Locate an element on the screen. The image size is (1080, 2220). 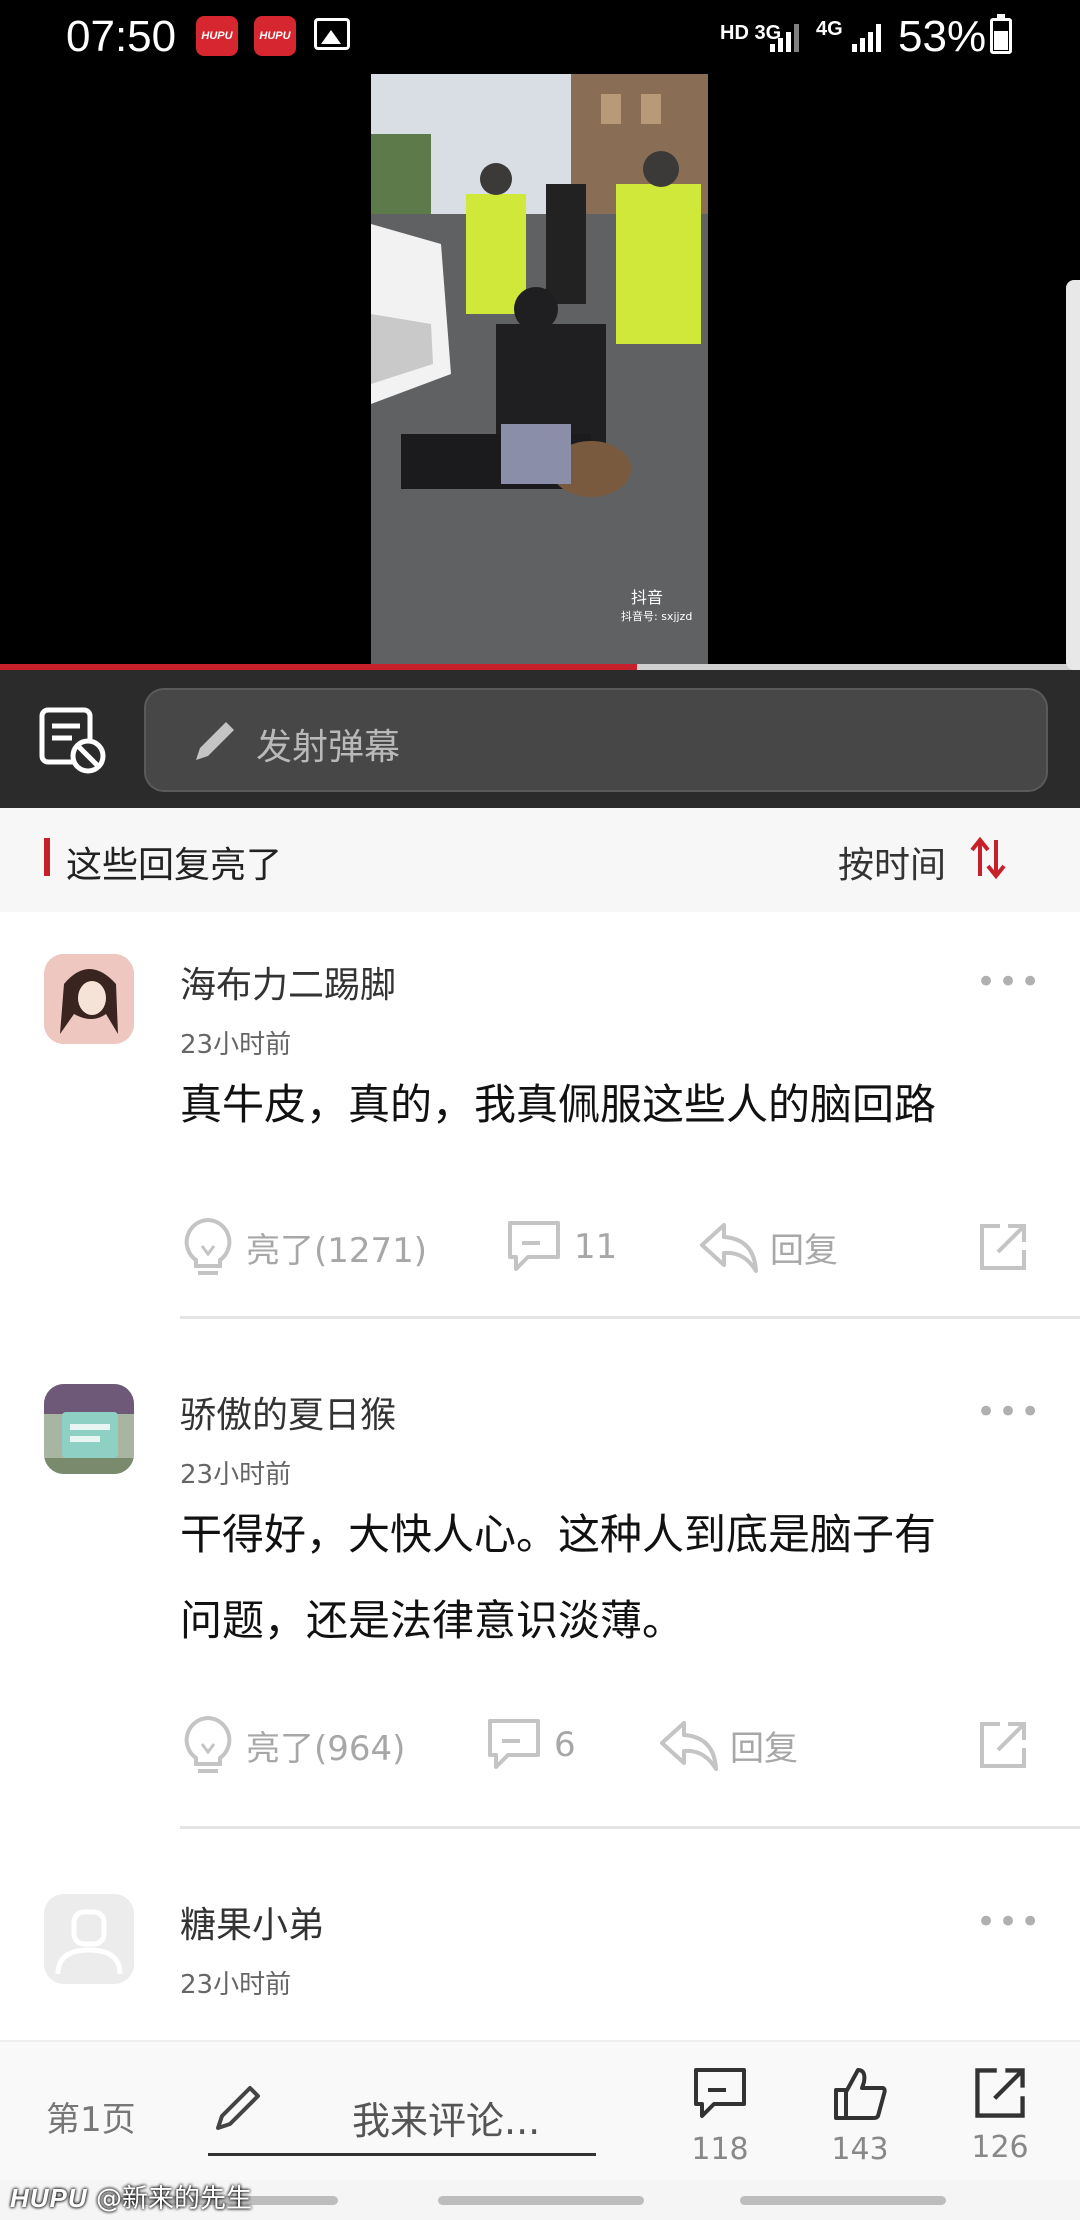
light-button: 亮了(1271) is located at coordinates (303, 1247).